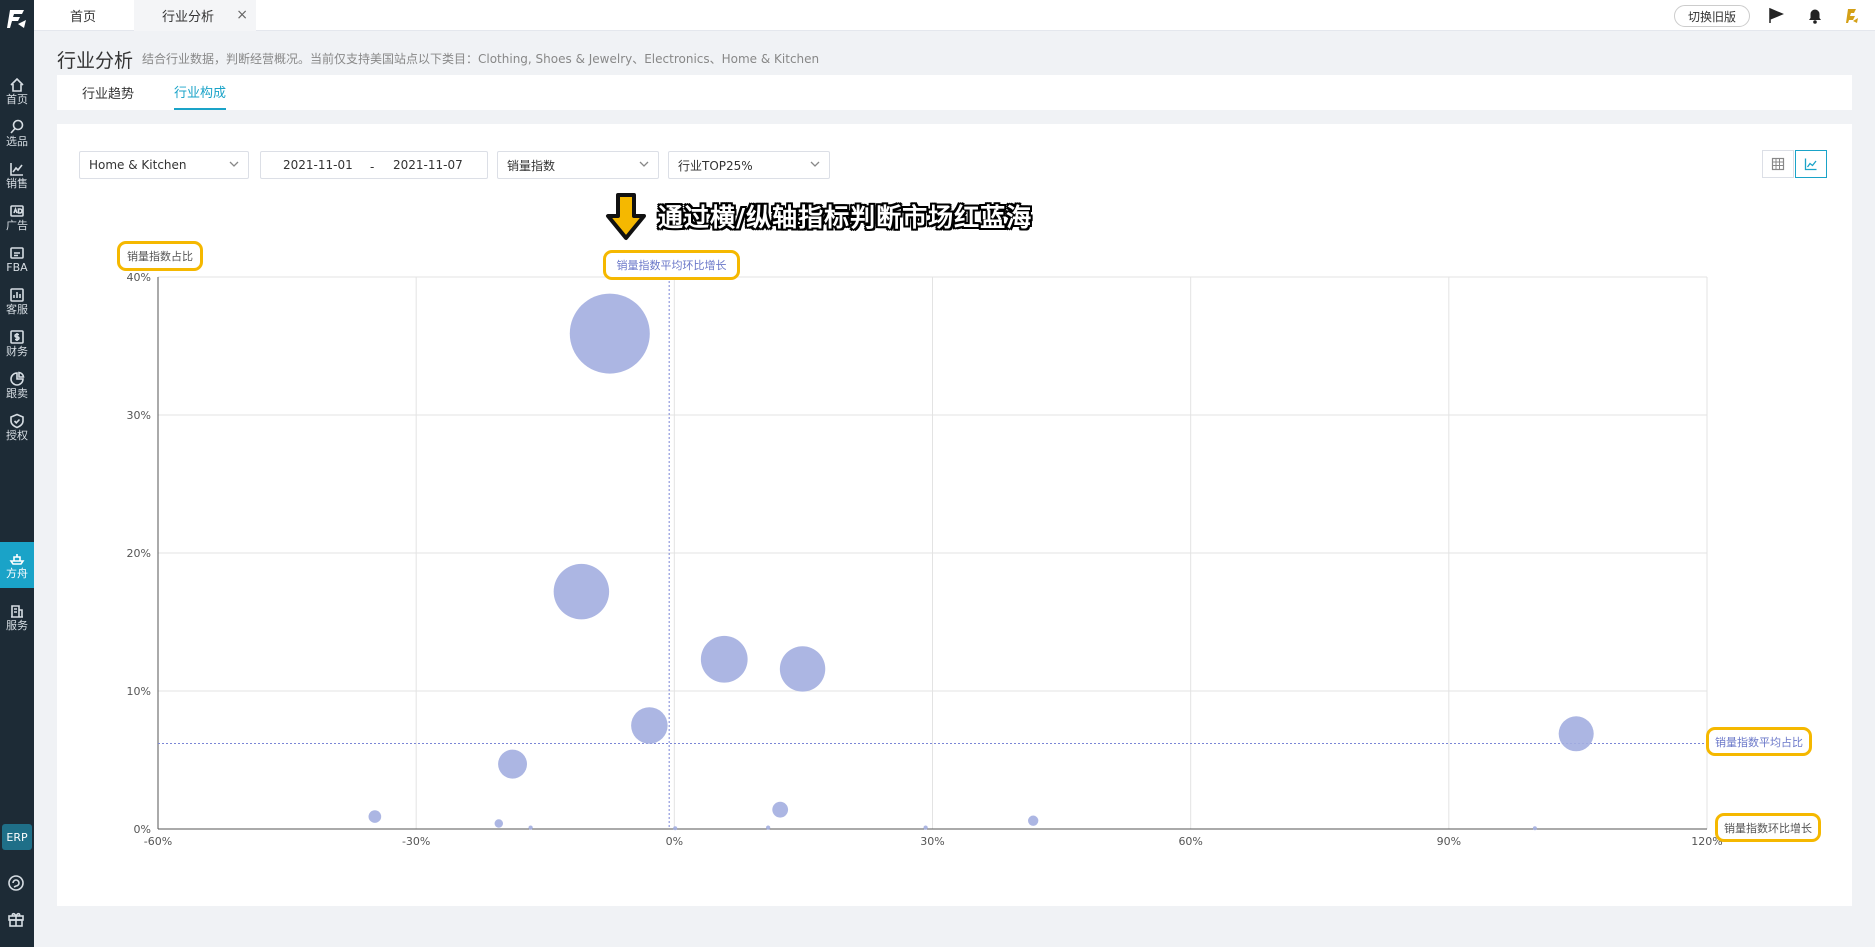  Describe the element at coordinates (17, 336) in the screenshot. I see `dollar-icon` at that location.